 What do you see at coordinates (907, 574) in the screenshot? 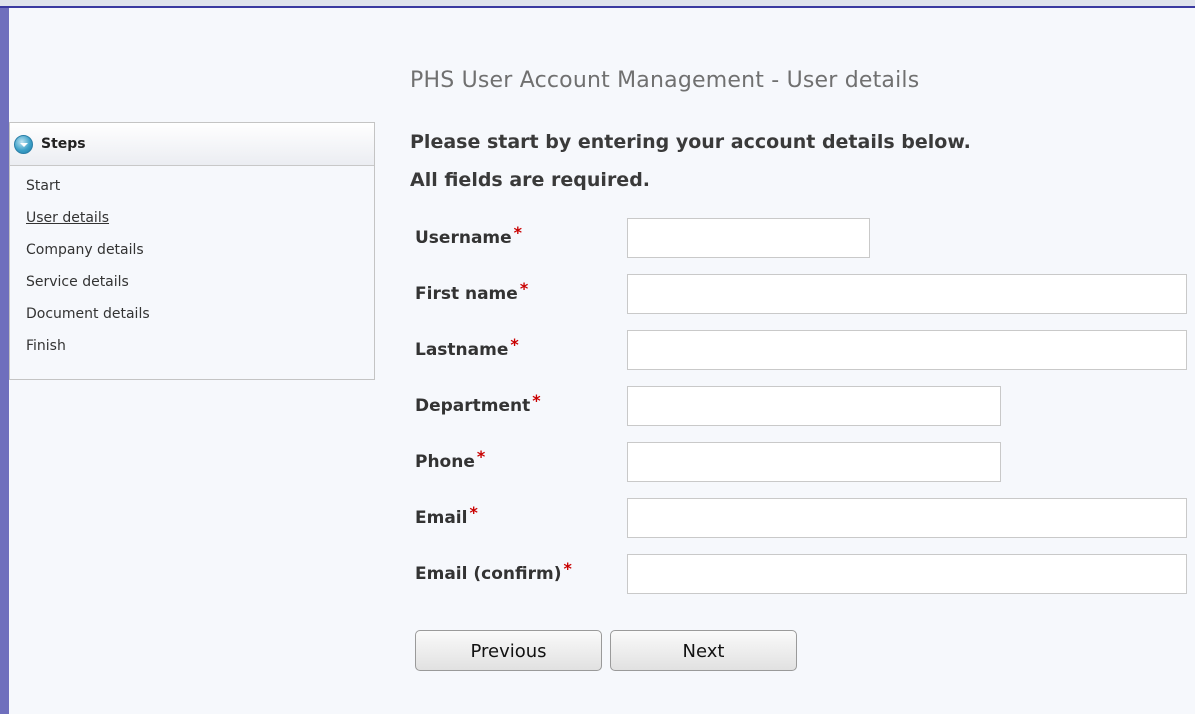
I see `email-confirm-input` at bounding box center [907, 574].